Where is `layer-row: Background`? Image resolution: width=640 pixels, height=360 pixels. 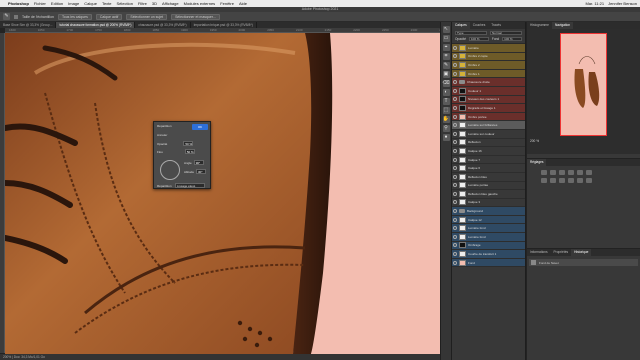
layer-row: Background is located at coordinates (488, 211).